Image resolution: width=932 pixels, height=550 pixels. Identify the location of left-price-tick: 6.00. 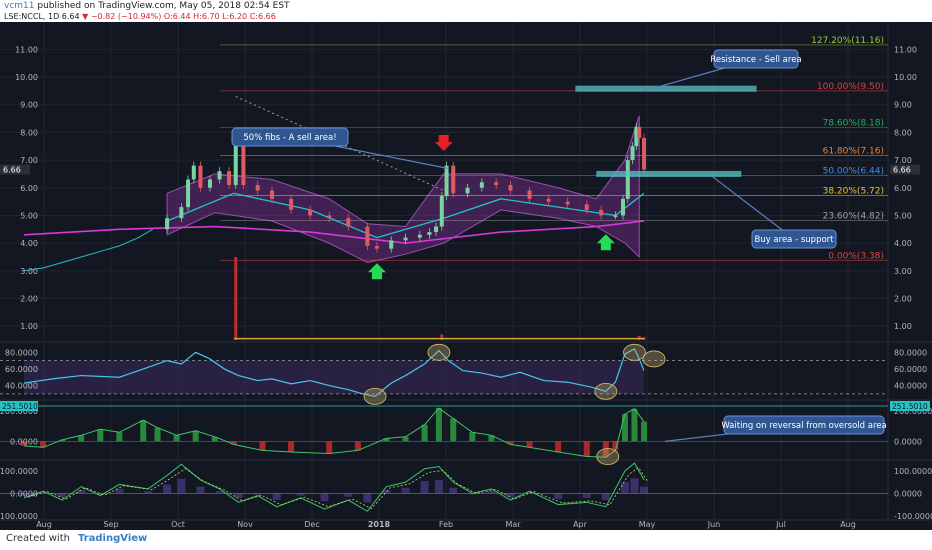
(29, 188).